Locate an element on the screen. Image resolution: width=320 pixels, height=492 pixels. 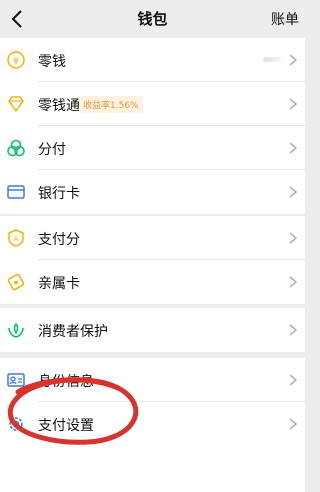
wallet-group-3: 消费者保护 is located at coordinates (152, 330).